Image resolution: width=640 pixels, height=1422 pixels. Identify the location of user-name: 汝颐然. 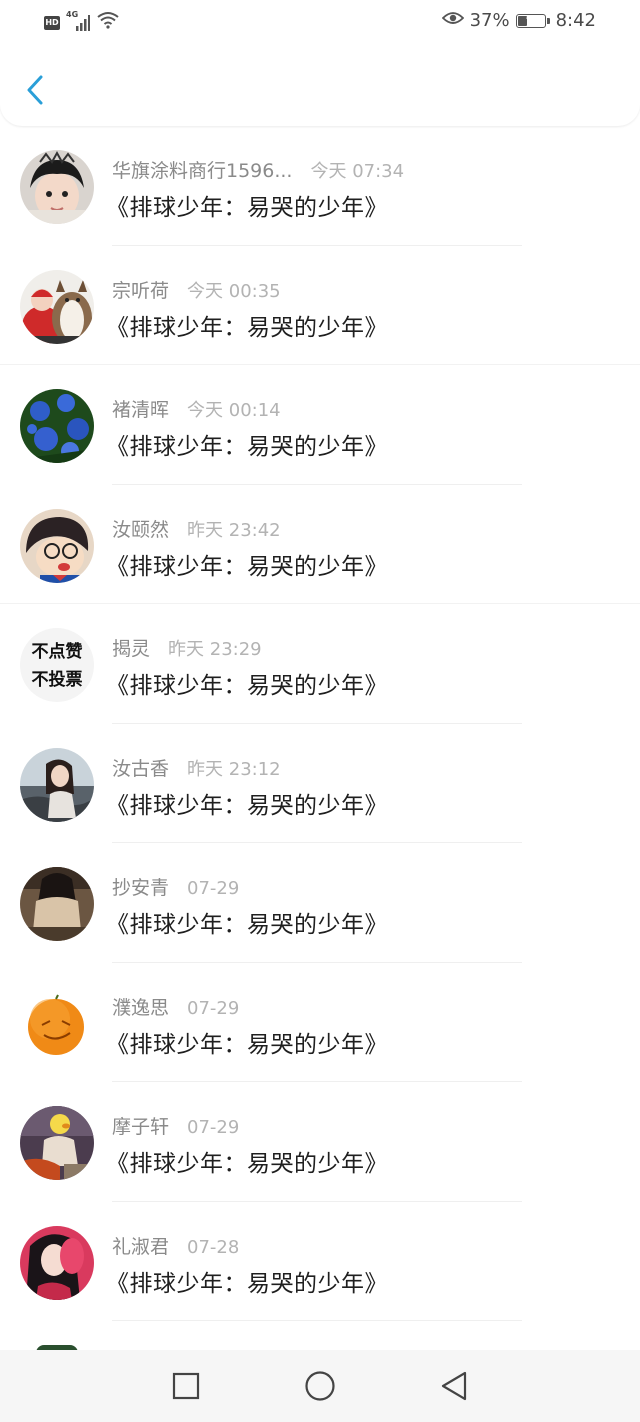
(141, 529).